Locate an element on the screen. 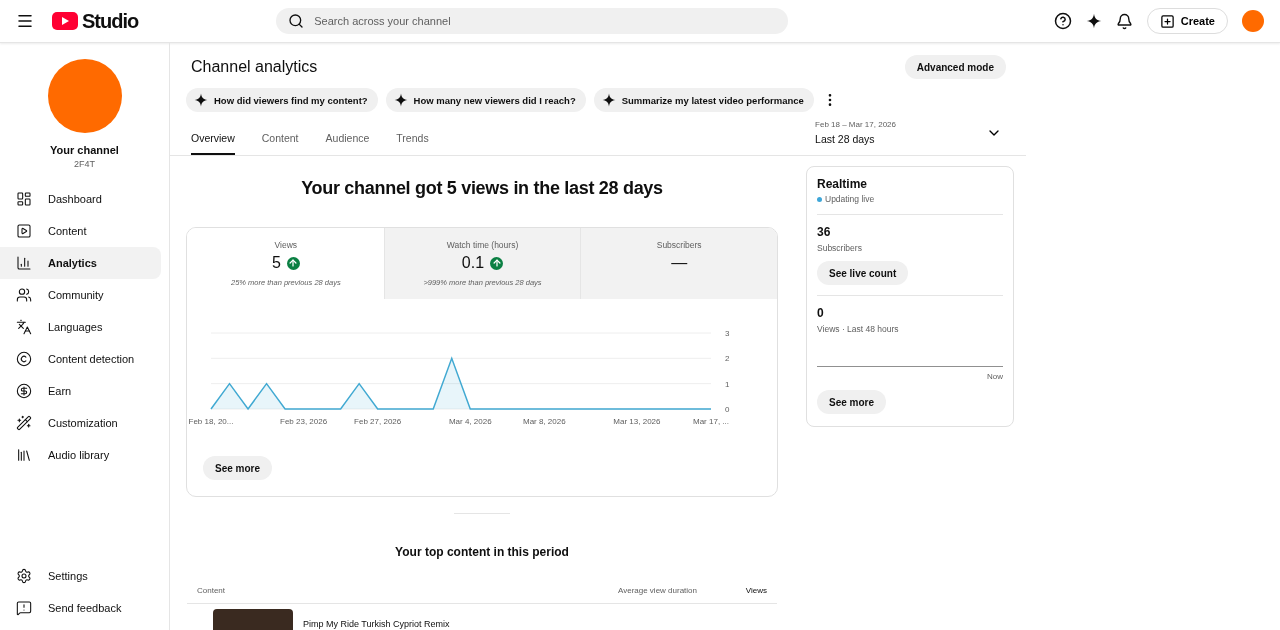 The height and width of the screenshot is (630, 1280). subscribers-label: Subscribers is located at coordinates (840, 248).